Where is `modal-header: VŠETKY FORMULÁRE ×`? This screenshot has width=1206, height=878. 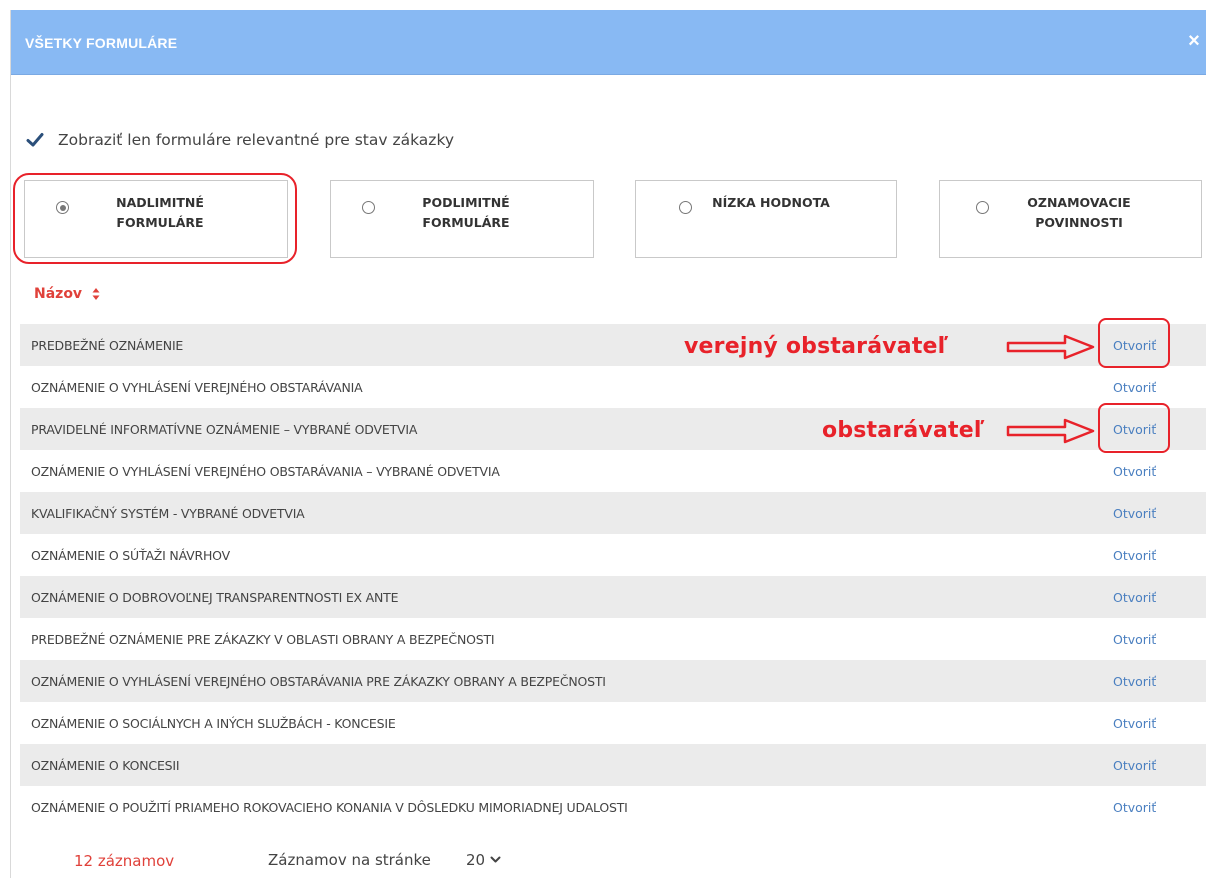
modal-header: VŠETKY FORMULÁRE × is located at coordinates (608, 42).